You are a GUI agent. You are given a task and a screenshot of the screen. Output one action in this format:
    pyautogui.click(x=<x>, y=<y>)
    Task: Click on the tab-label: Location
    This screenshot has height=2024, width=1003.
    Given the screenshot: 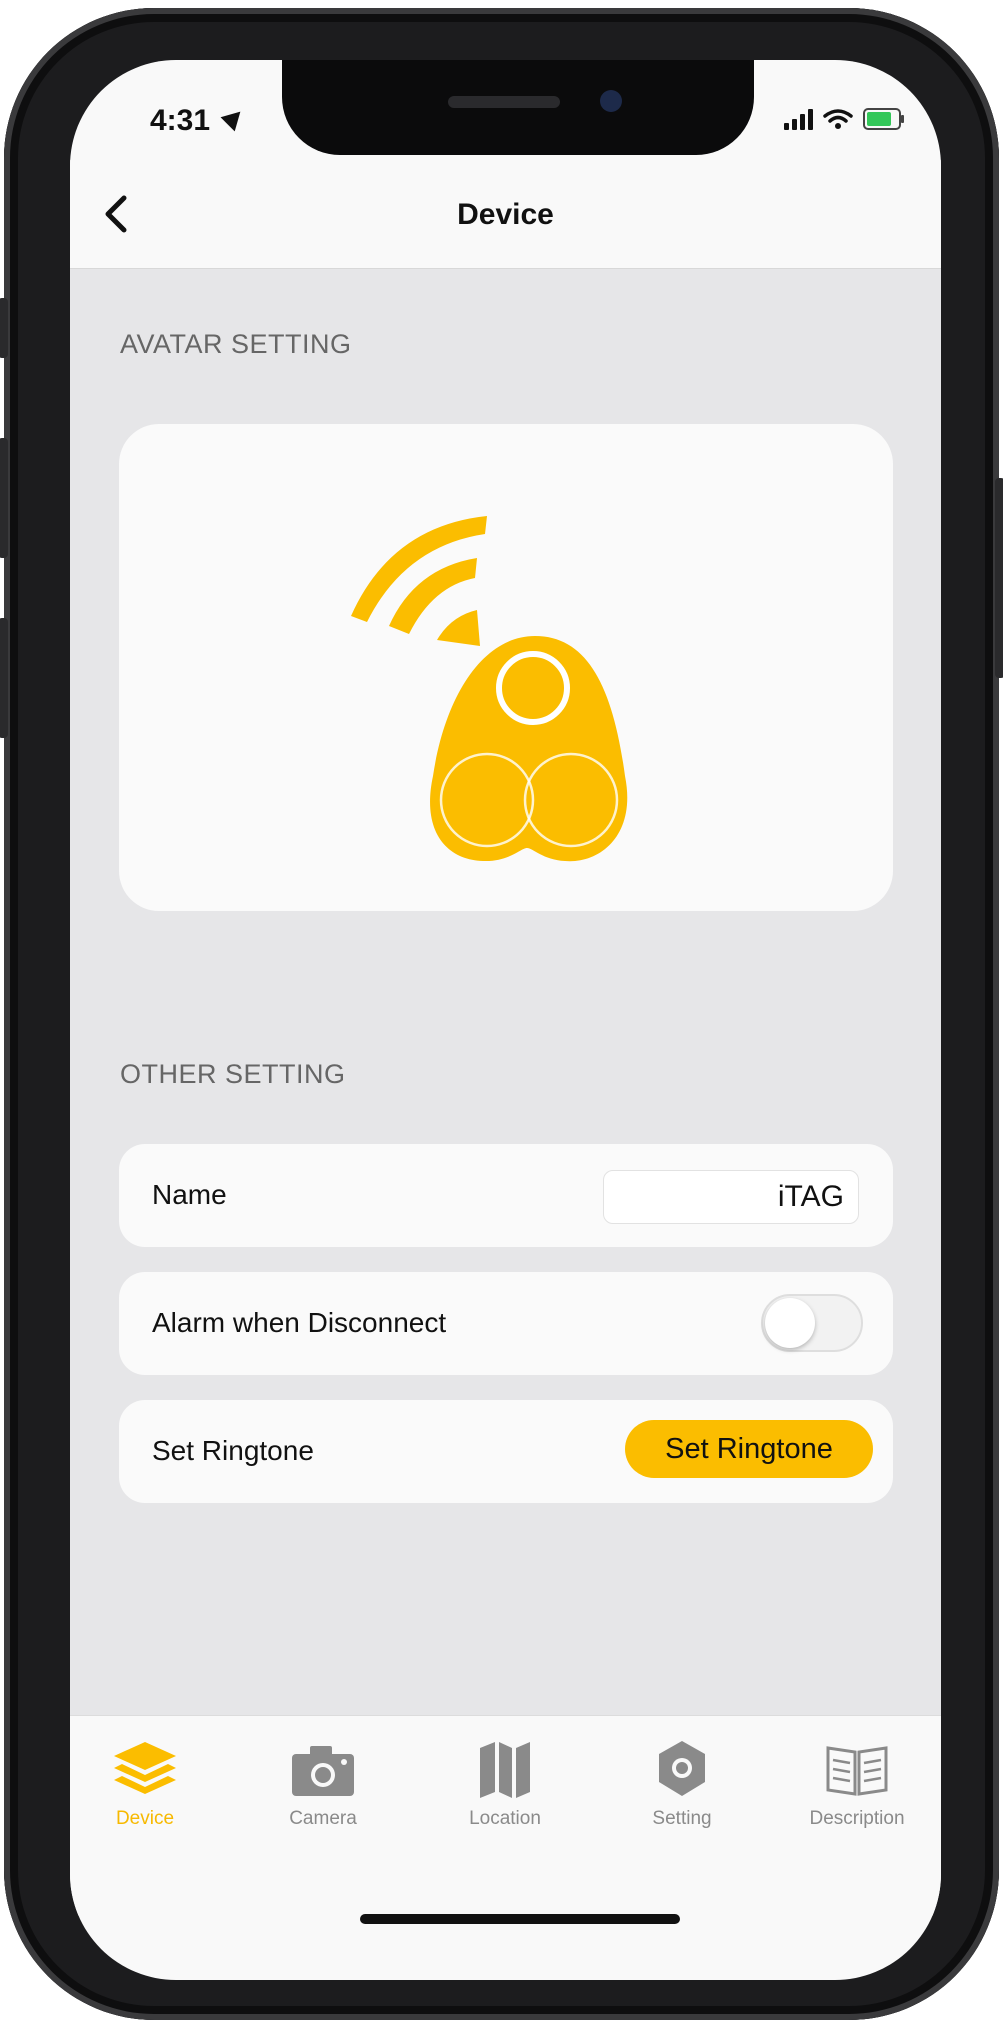 What is the action you would take?
    pyautogui.click(x=505, y=1818)
    